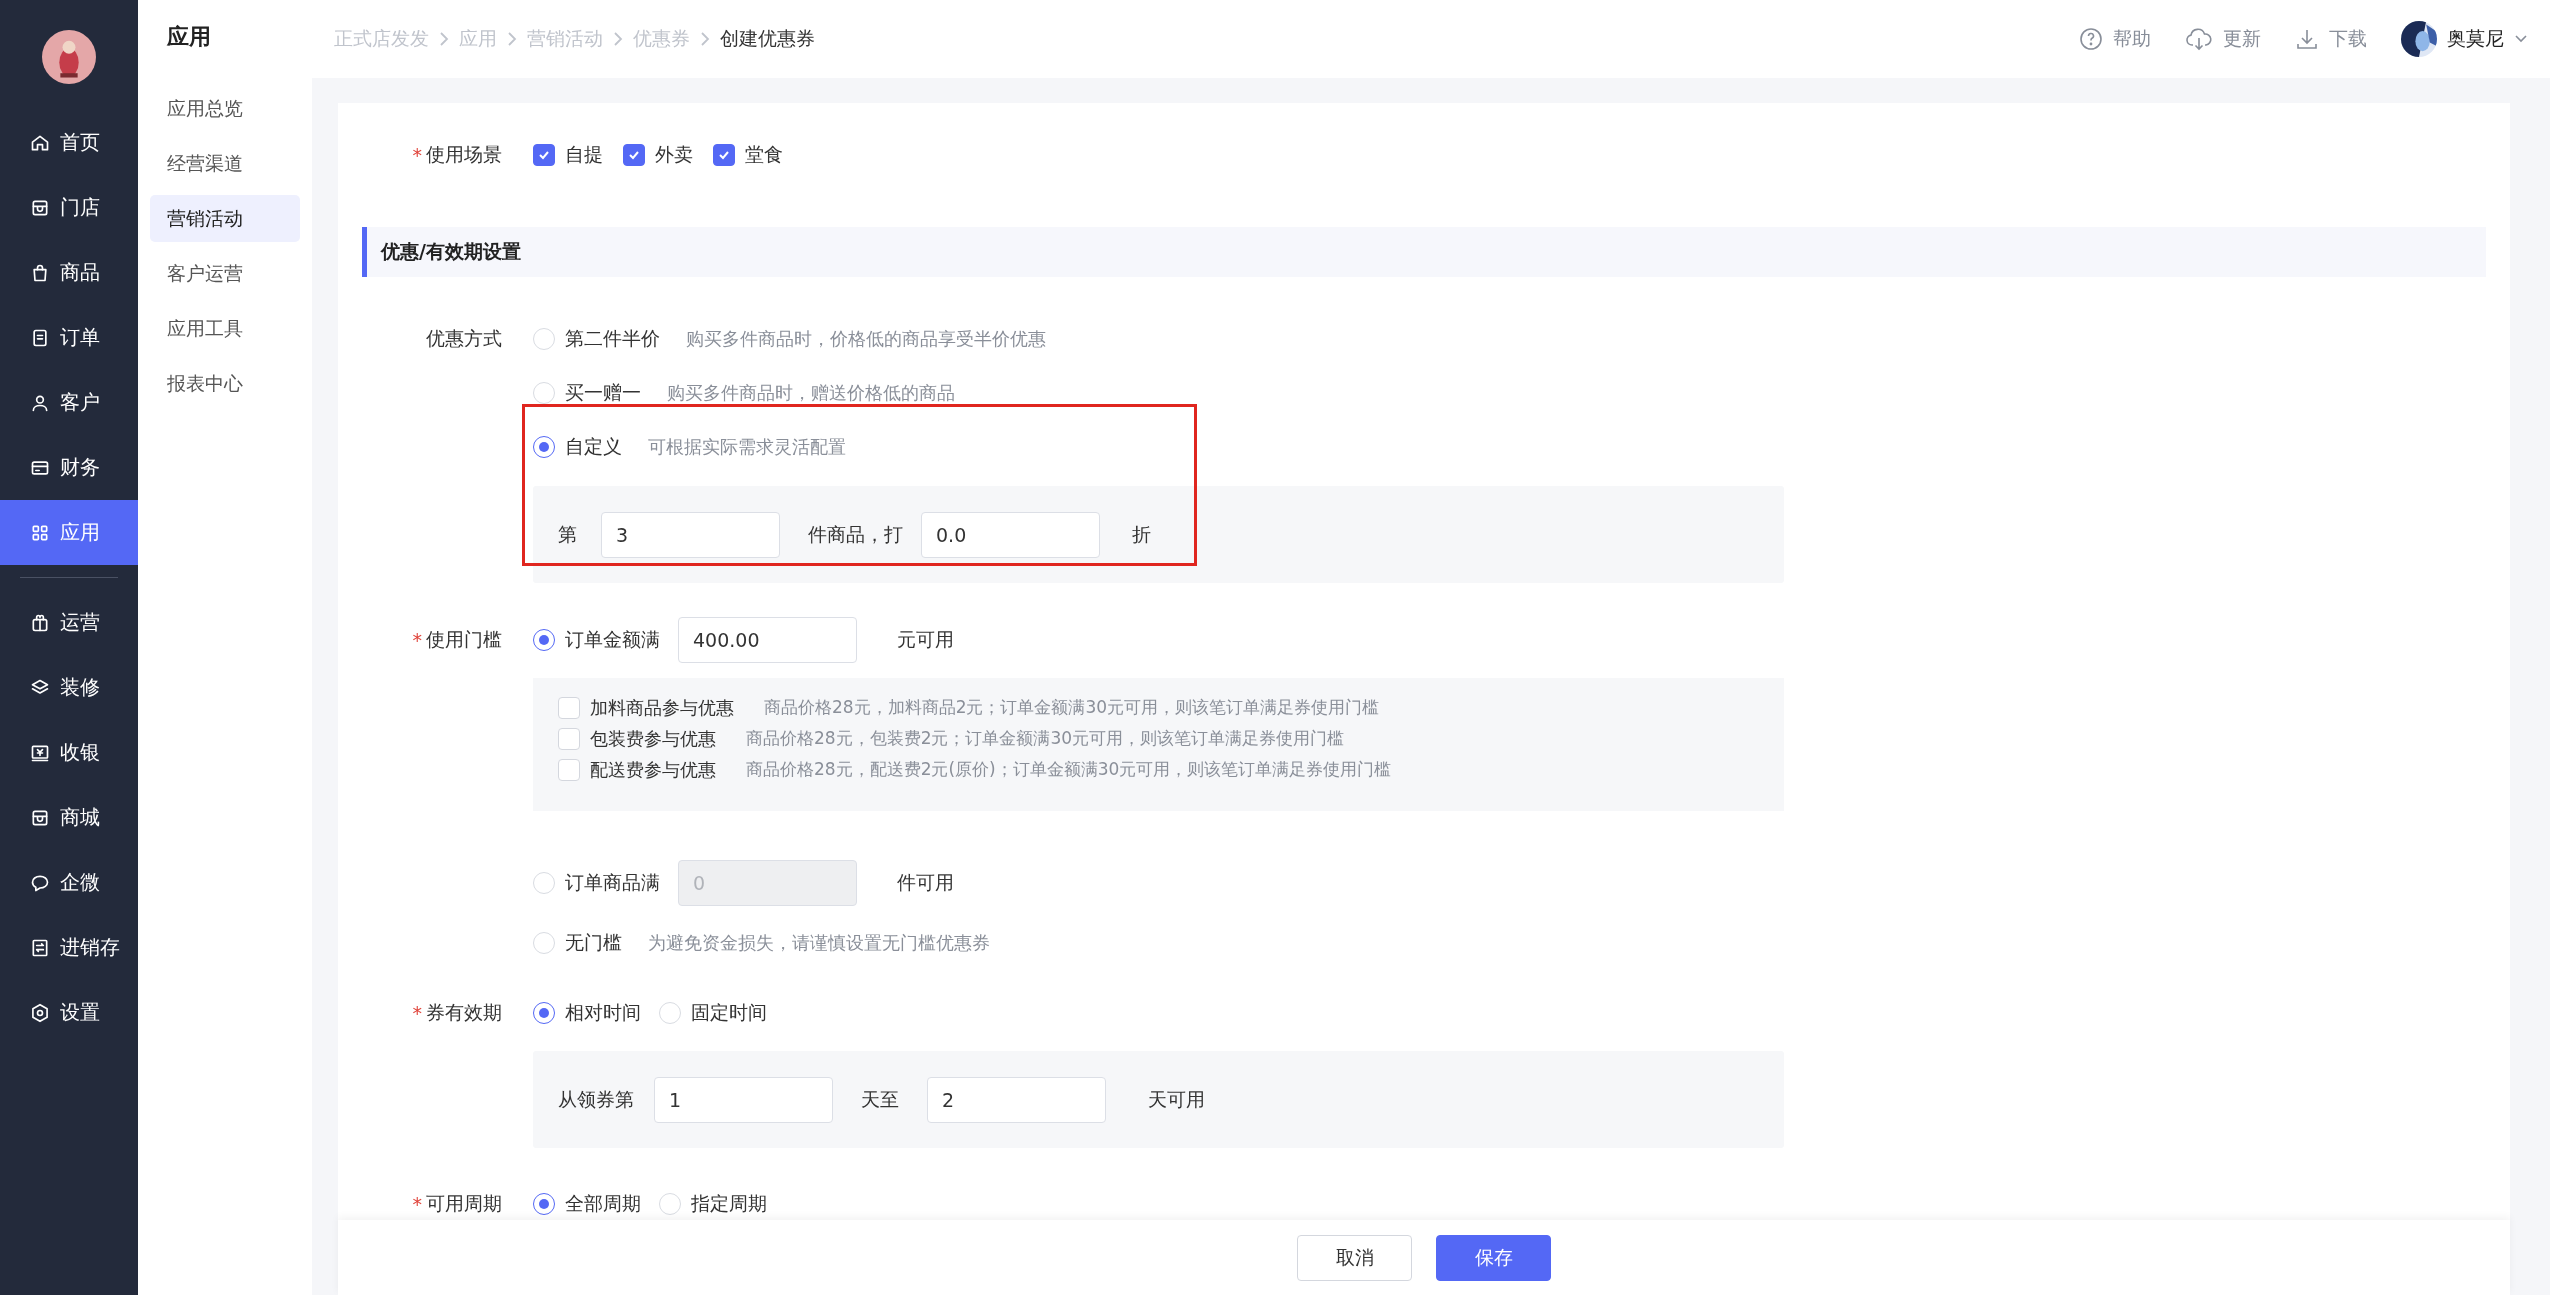 This screenshot has width=2550, height=1295. I want to click on field-label: 可用周期, so click(464, 1203).